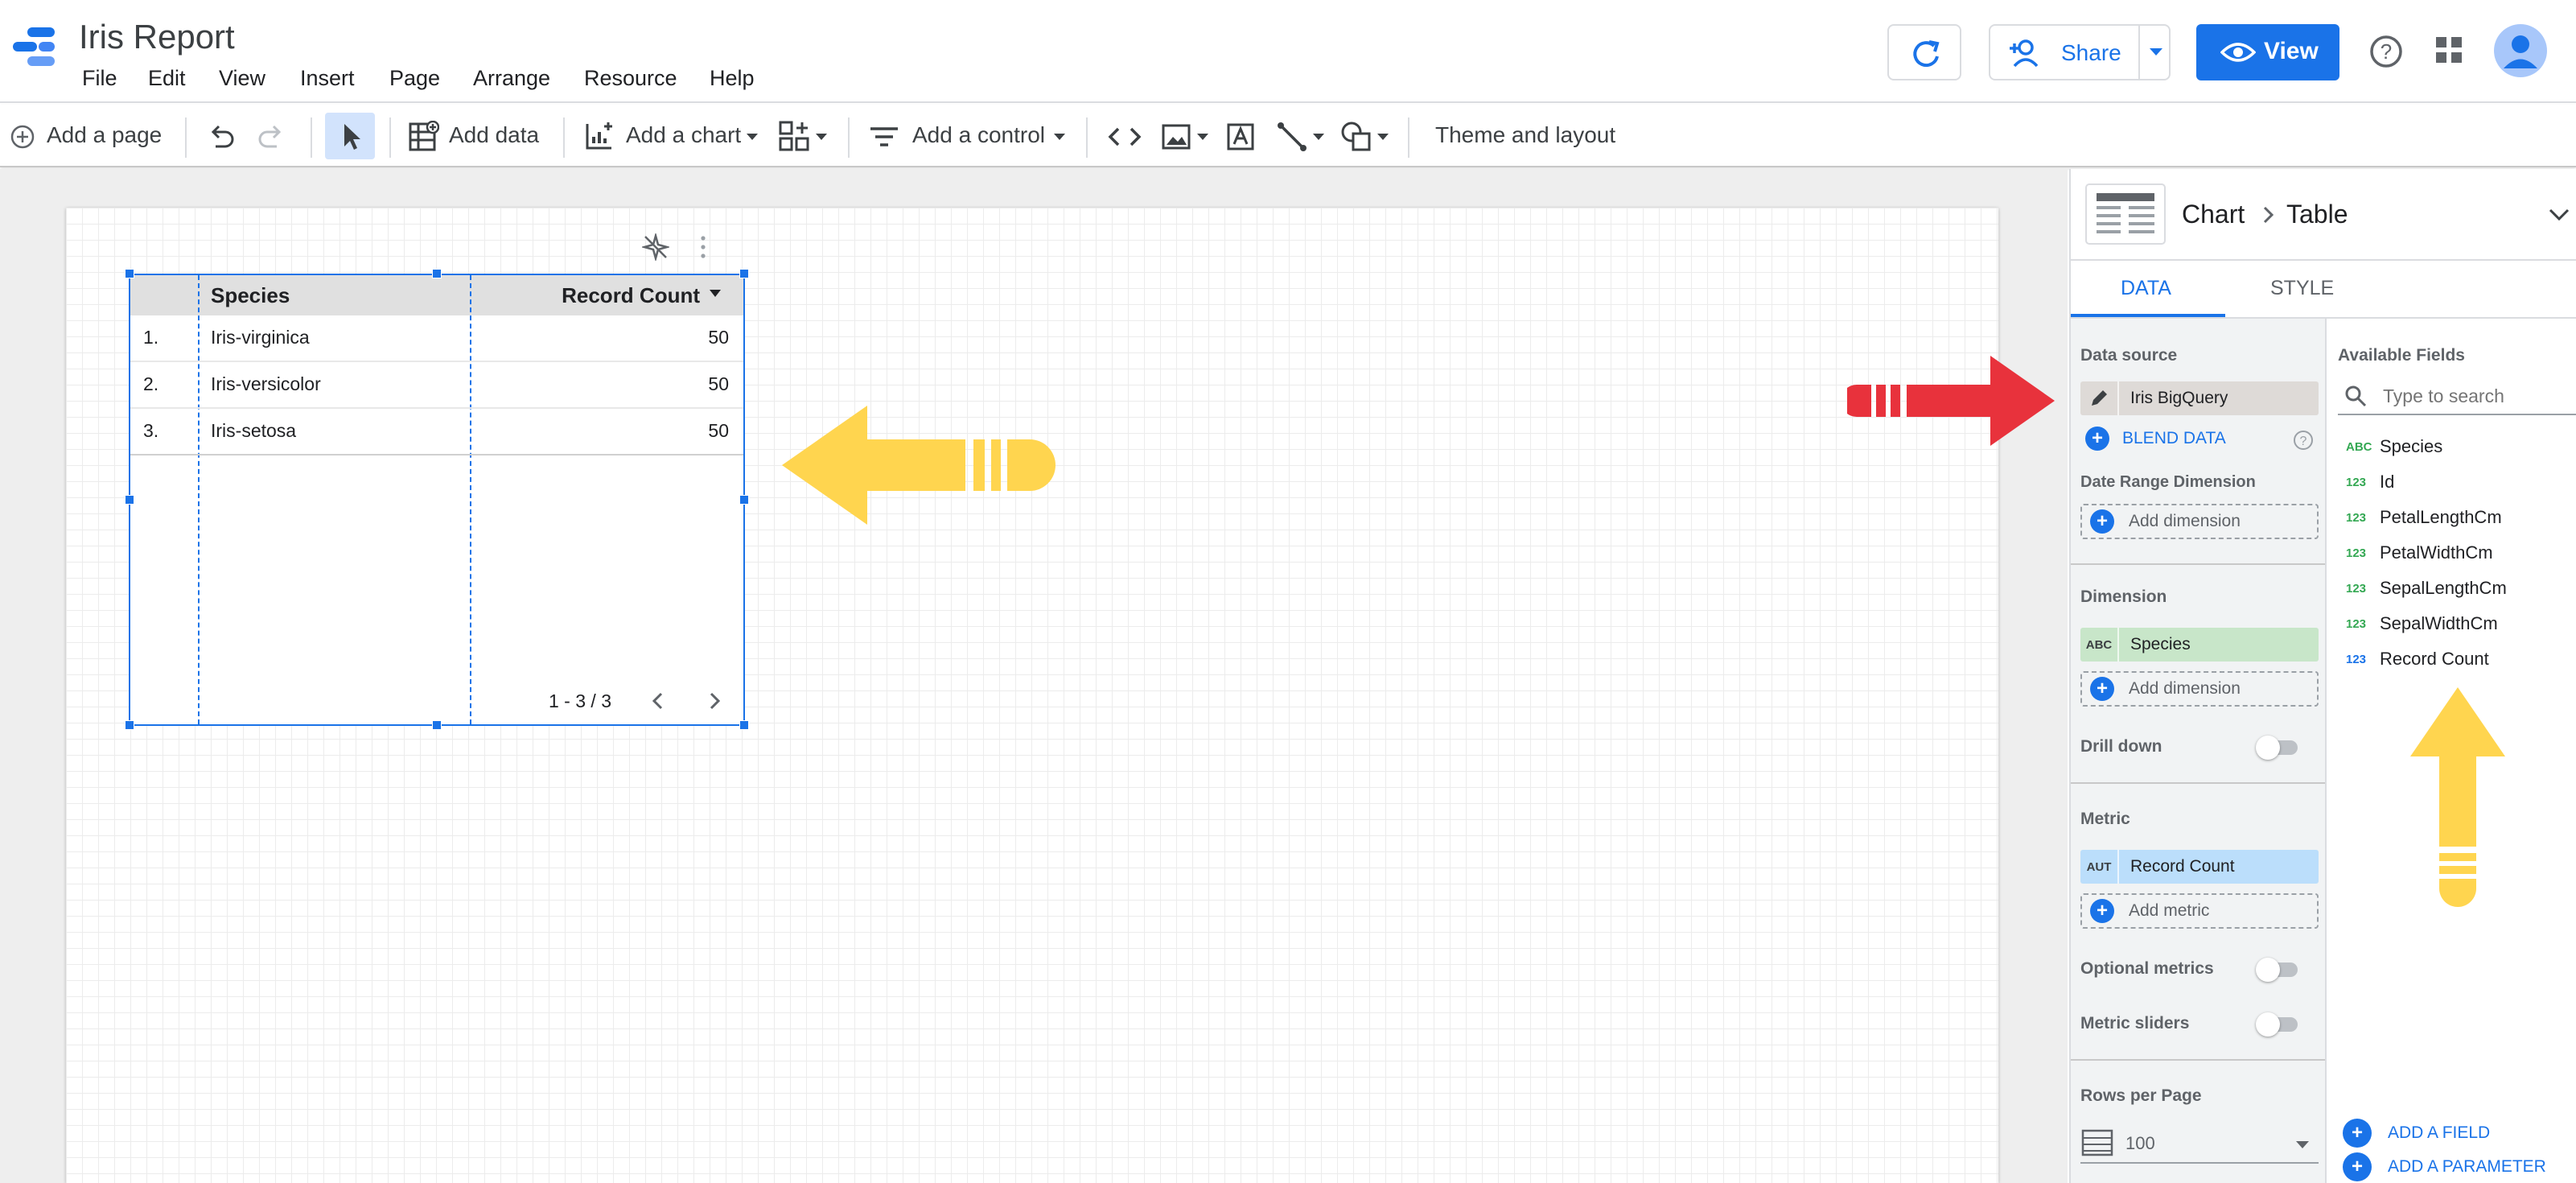  What do you see at coordinates (1240, 137) in the screenshot?
I see `text-box-icon` at bounding box center [1240, 137].